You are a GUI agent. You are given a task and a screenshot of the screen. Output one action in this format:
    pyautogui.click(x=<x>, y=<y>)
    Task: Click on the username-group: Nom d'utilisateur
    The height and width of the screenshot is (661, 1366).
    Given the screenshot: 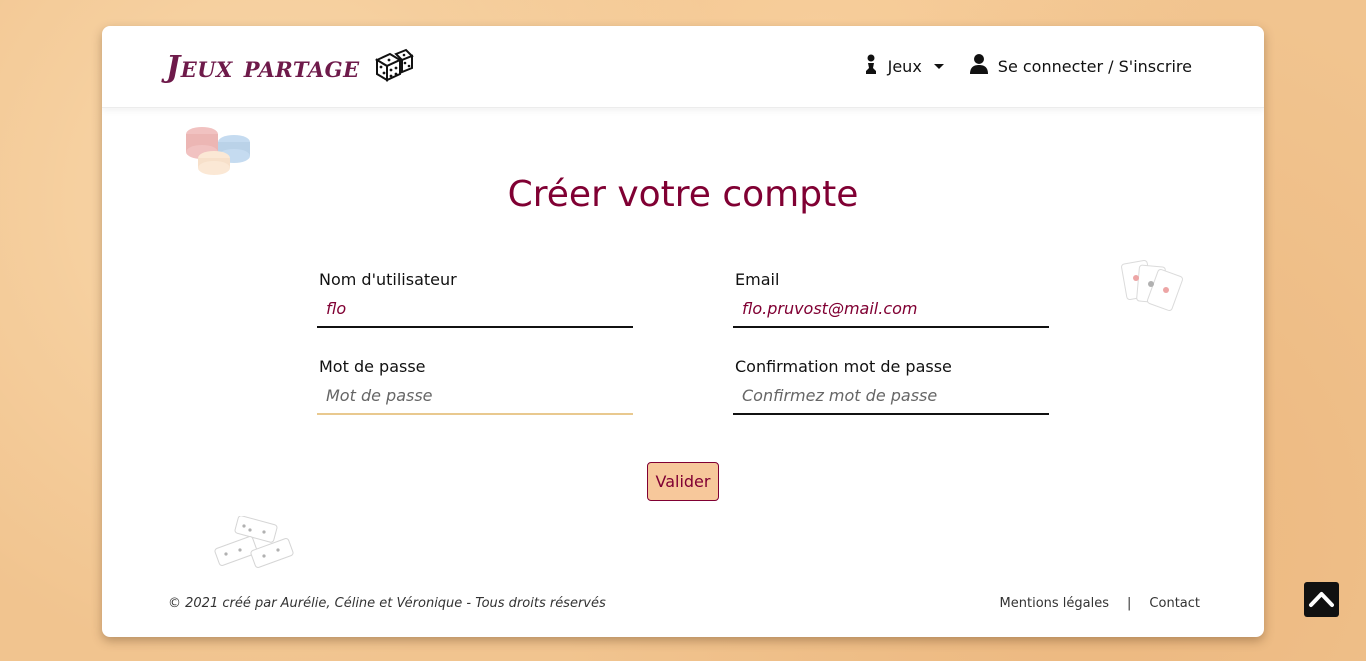 What is the action you would take?
    pyautogui.click(x=475, y=299)
    